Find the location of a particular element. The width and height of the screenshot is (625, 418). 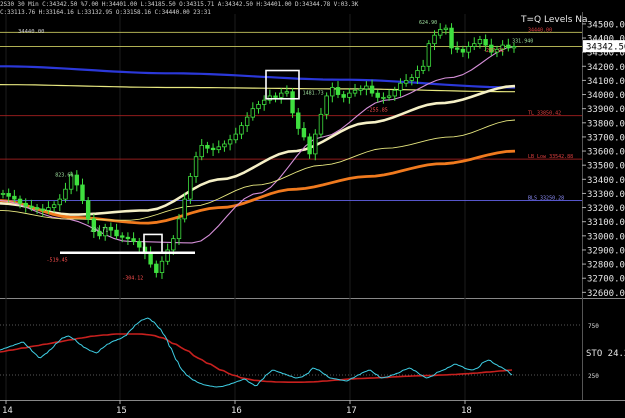

y-tick-label: 33100.00 is located at coordinates (606, 223).